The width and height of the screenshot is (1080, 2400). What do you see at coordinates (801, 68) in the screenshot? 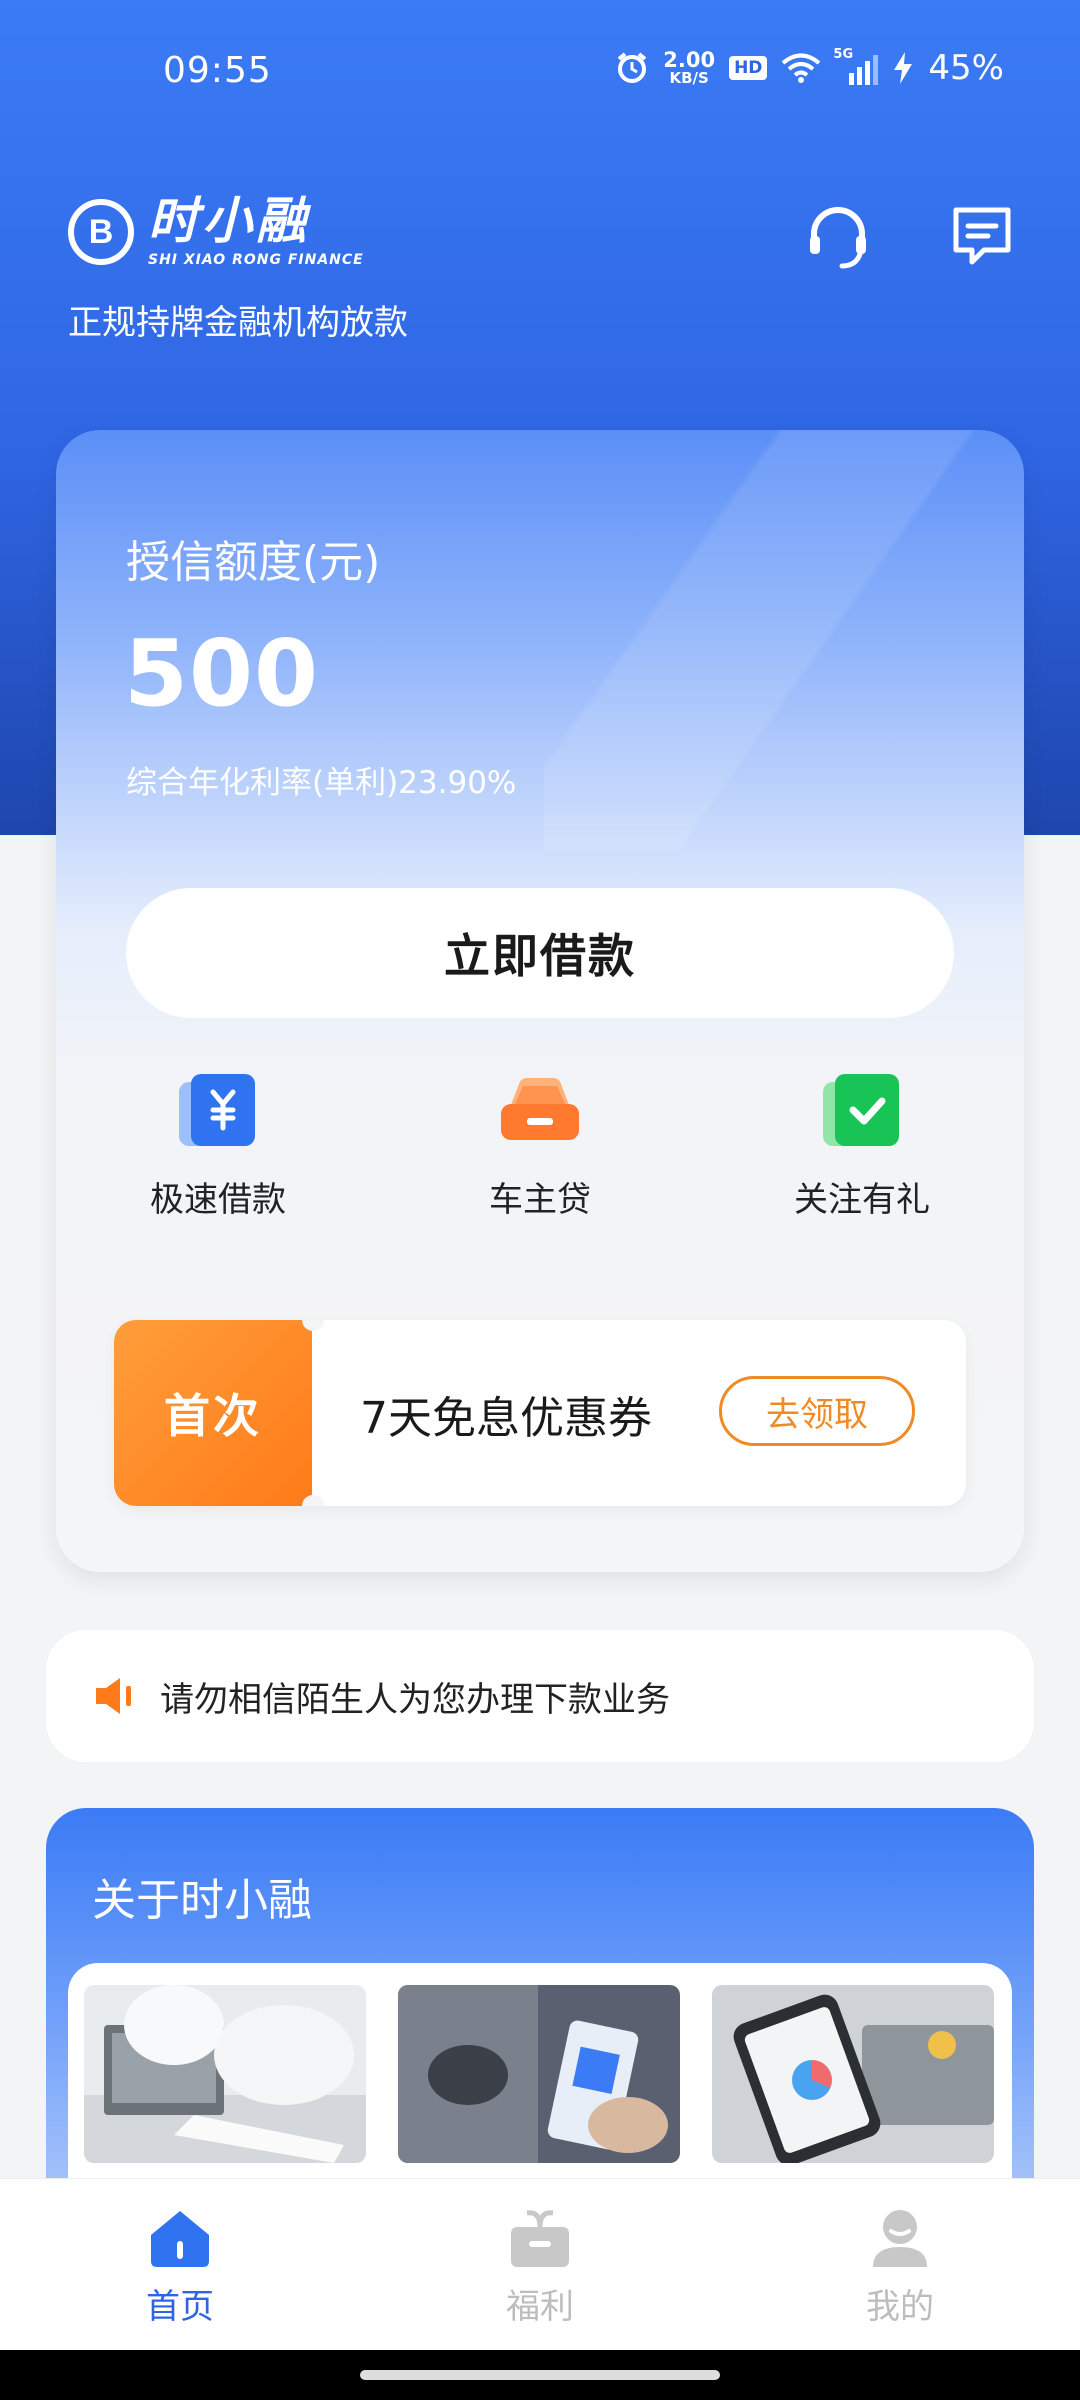
I see `wifi-icon` at bounding box center [801, 68].